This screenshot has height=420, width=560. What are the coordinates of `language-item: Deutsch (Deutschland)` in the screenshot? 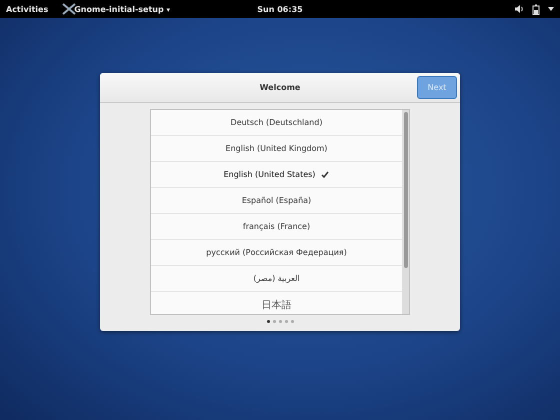 It's located at (276, 123).